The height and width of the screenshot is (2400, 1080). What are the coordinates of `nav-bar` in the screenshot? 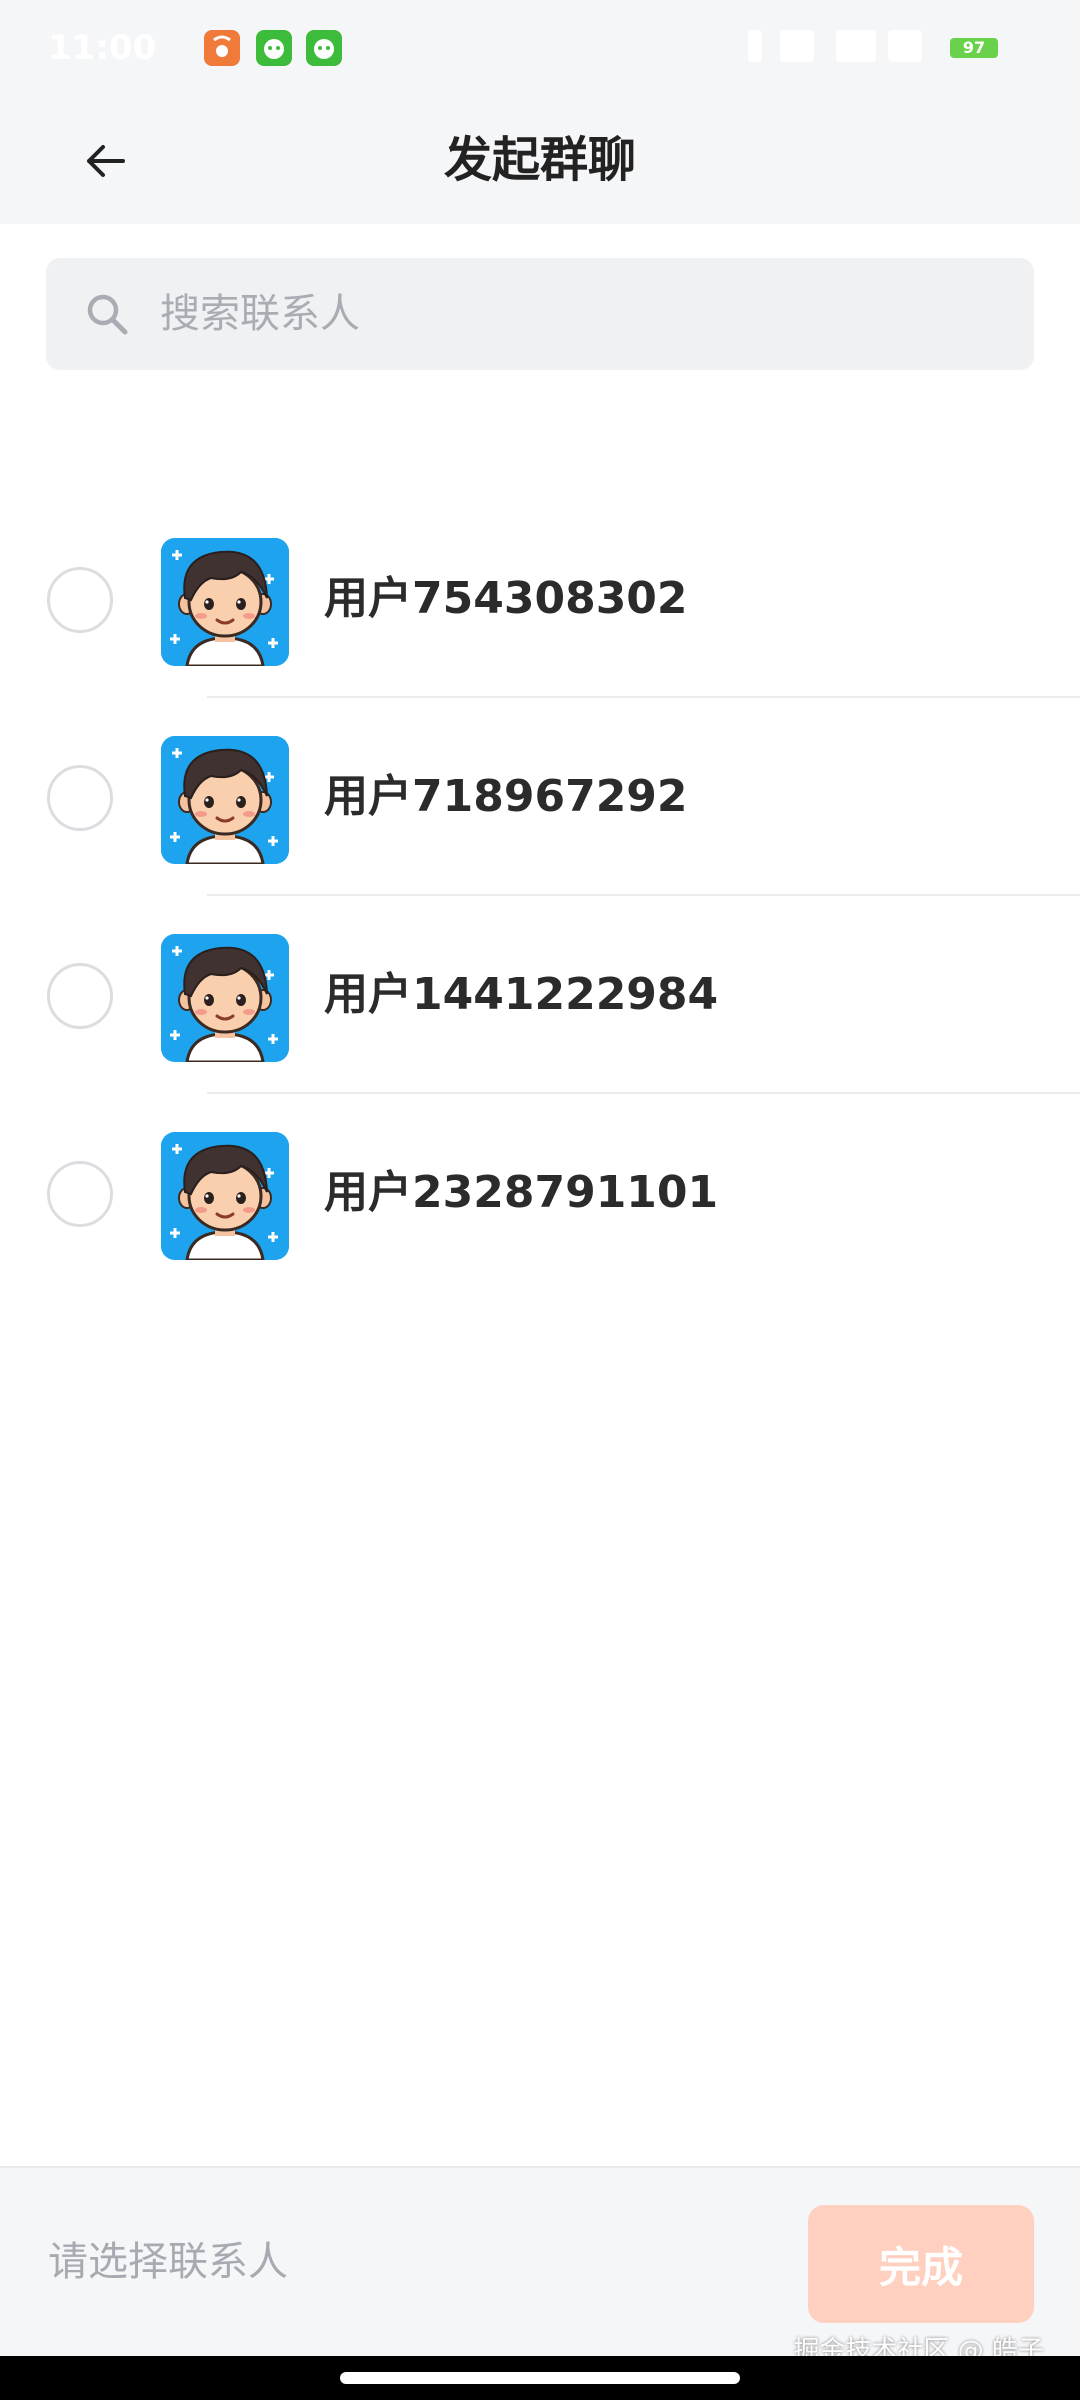 It's located at (540, 2378).